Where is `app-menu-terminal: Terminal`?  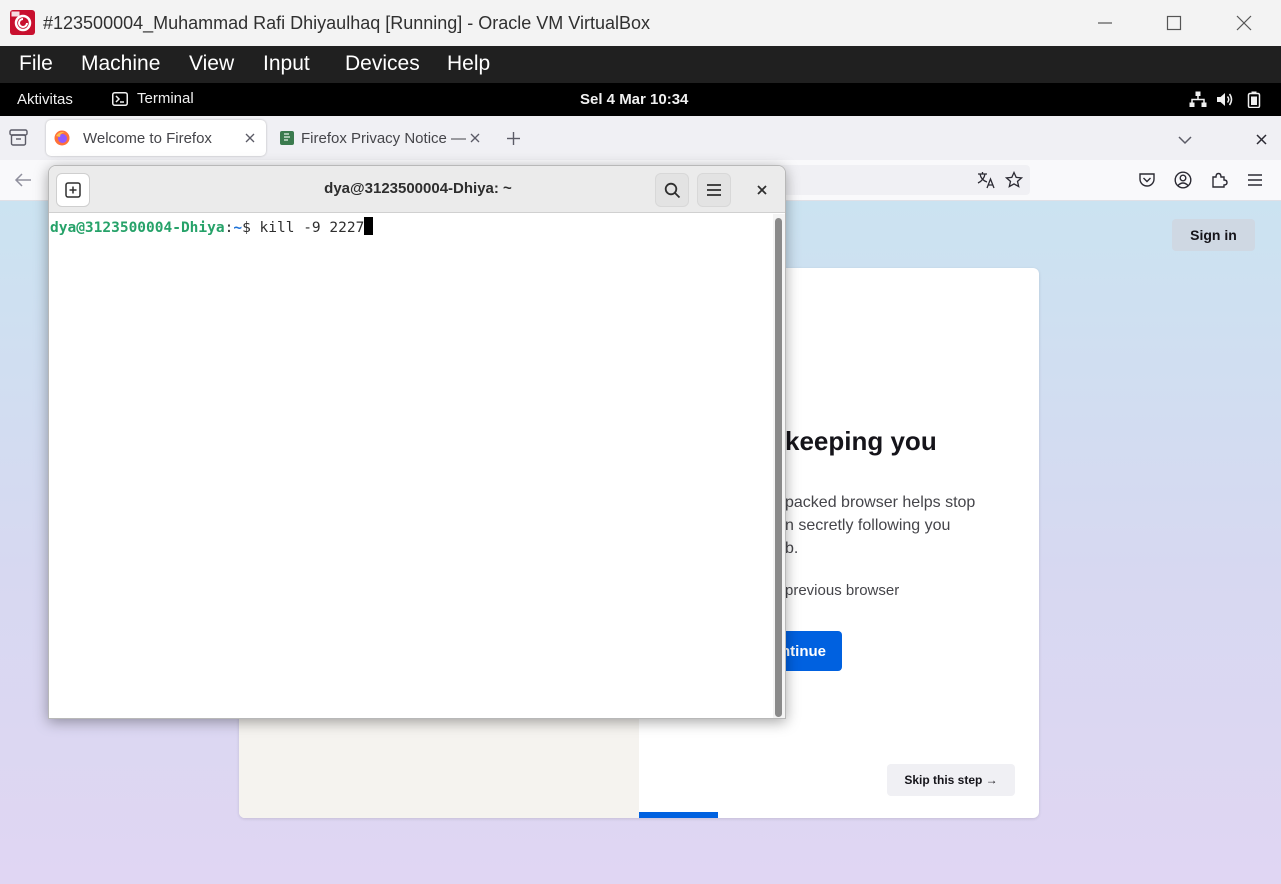 app-menu-terminal: Terminal is located at coordinates (153, 98).